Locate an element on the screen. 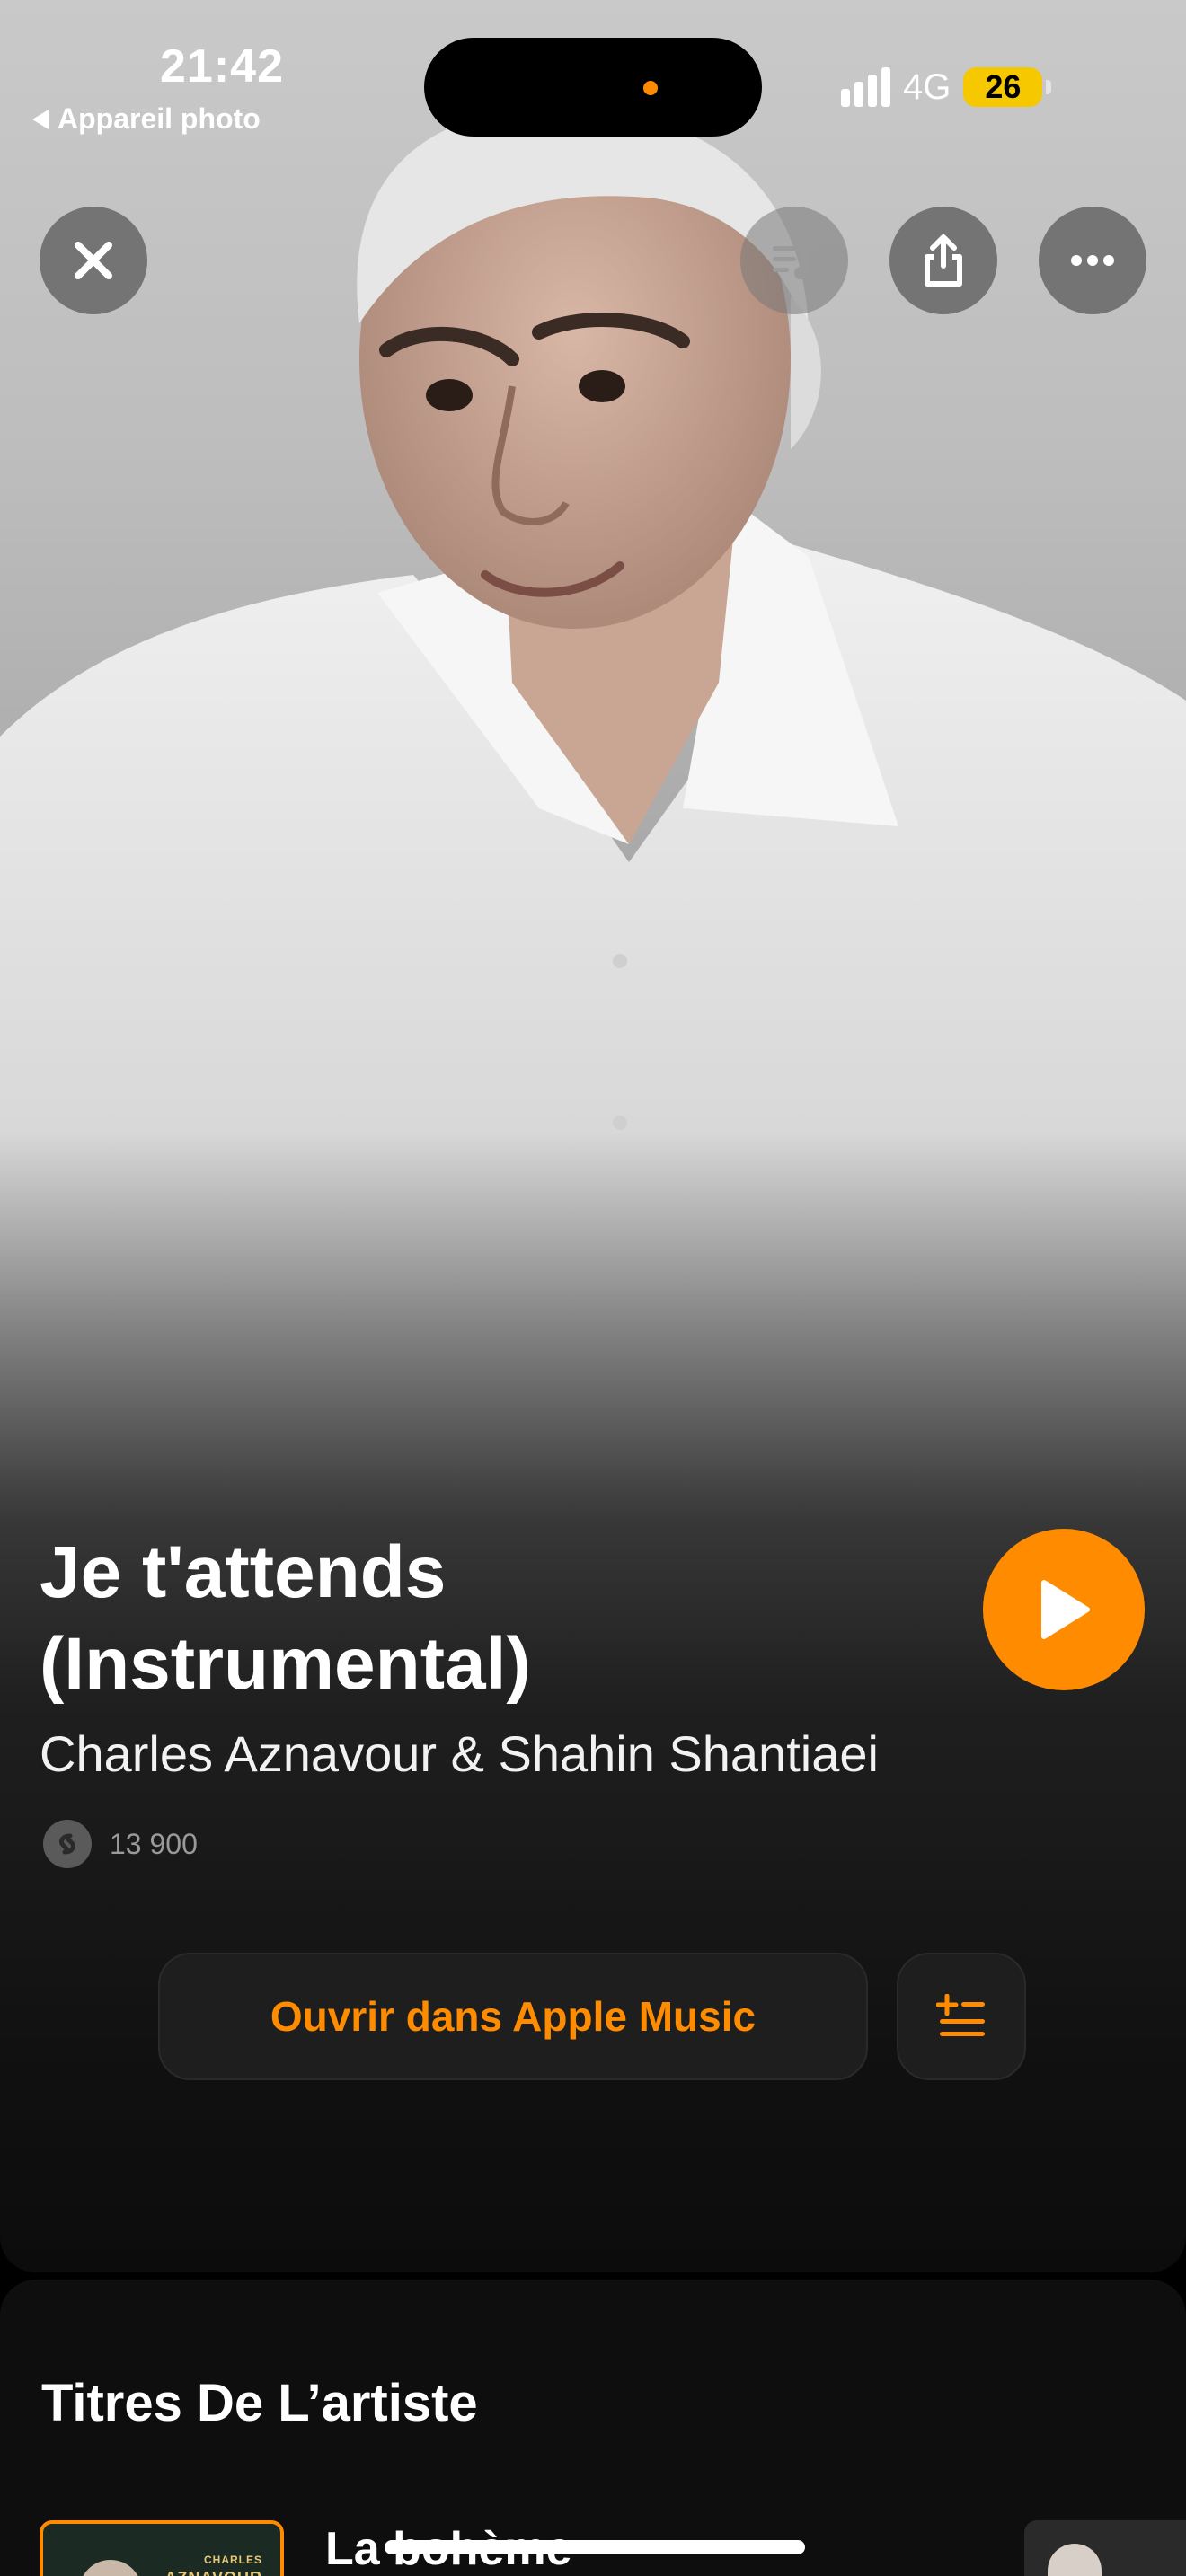  more-options-button is located at coordinates (1092, 260).